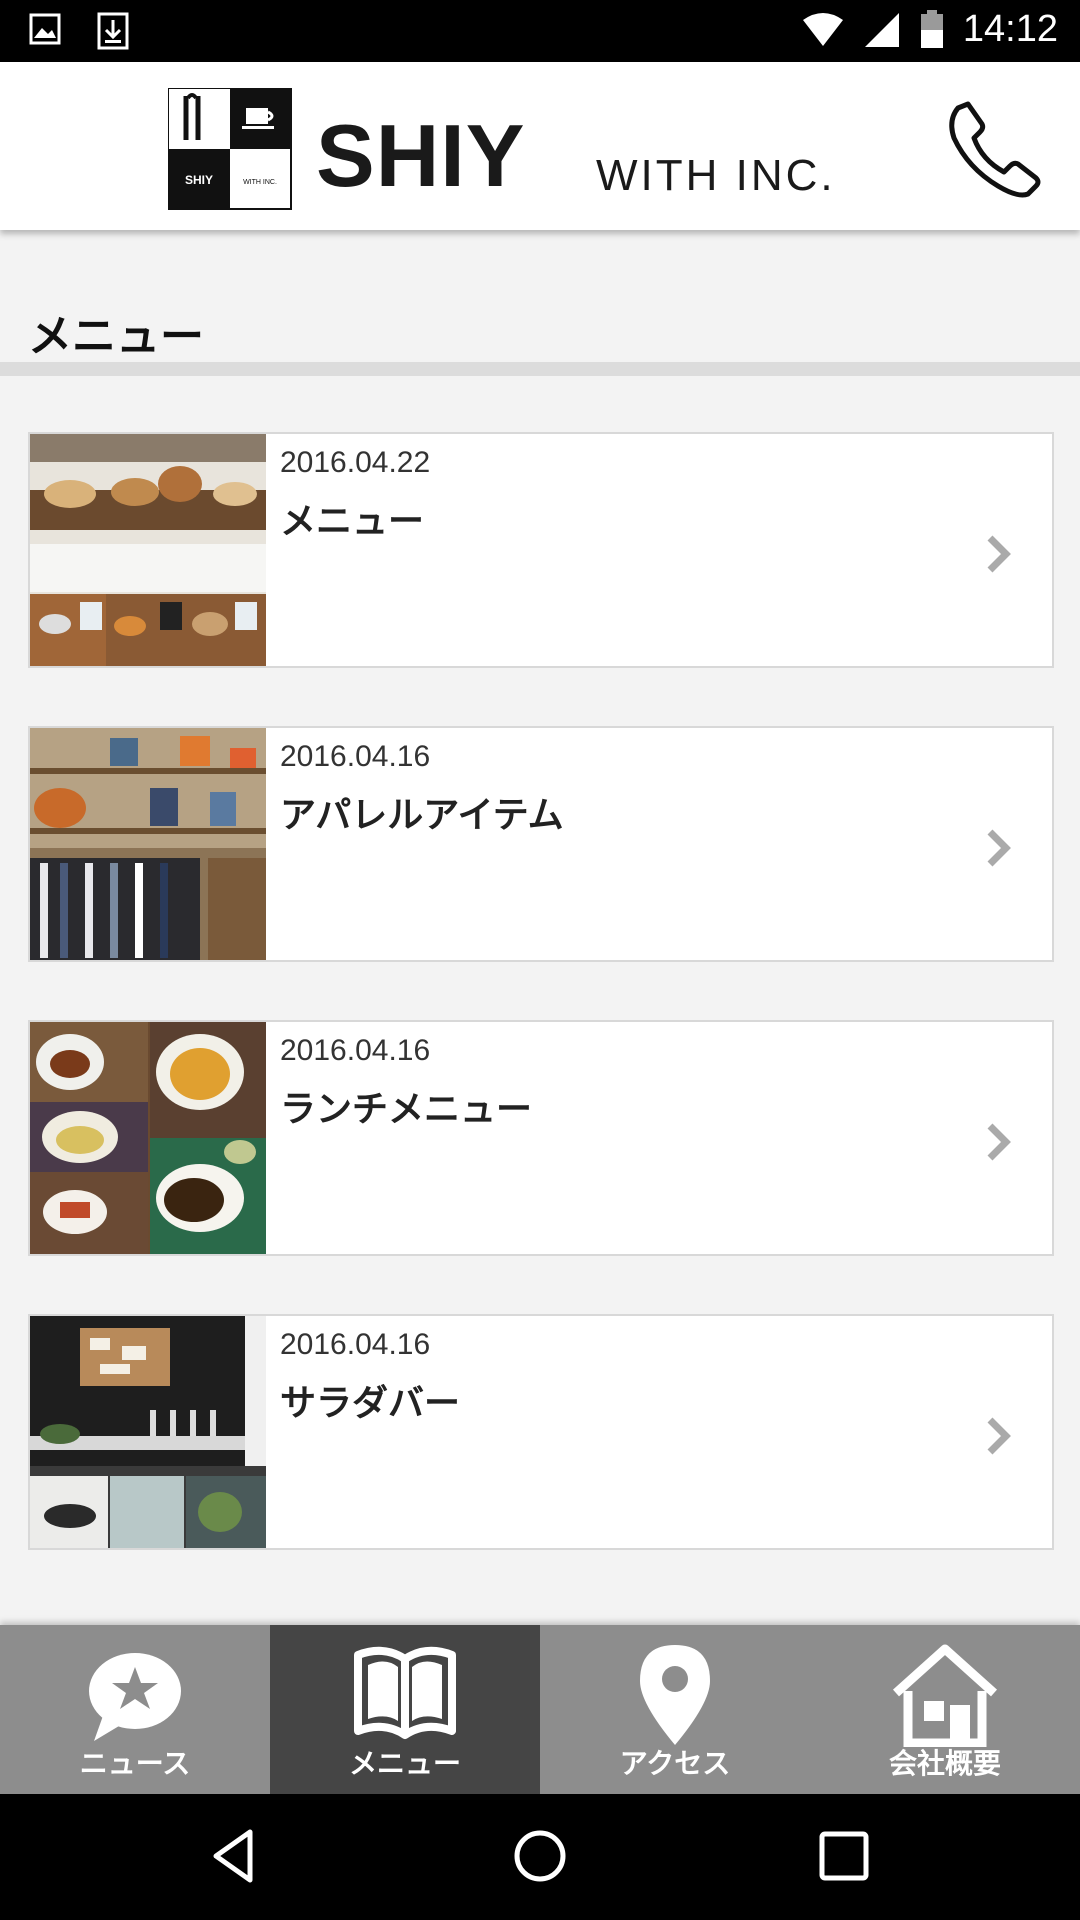 The width and height of the screenshot is (1080, 1920). I want to click on battery-icon, so click(931, 28).